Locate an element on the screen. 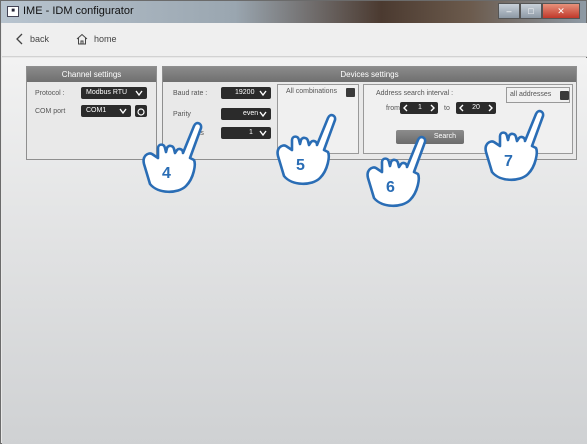 The width and height of the screenshot is (587, 444). parity-select: even is located at coordinates (246, 114).